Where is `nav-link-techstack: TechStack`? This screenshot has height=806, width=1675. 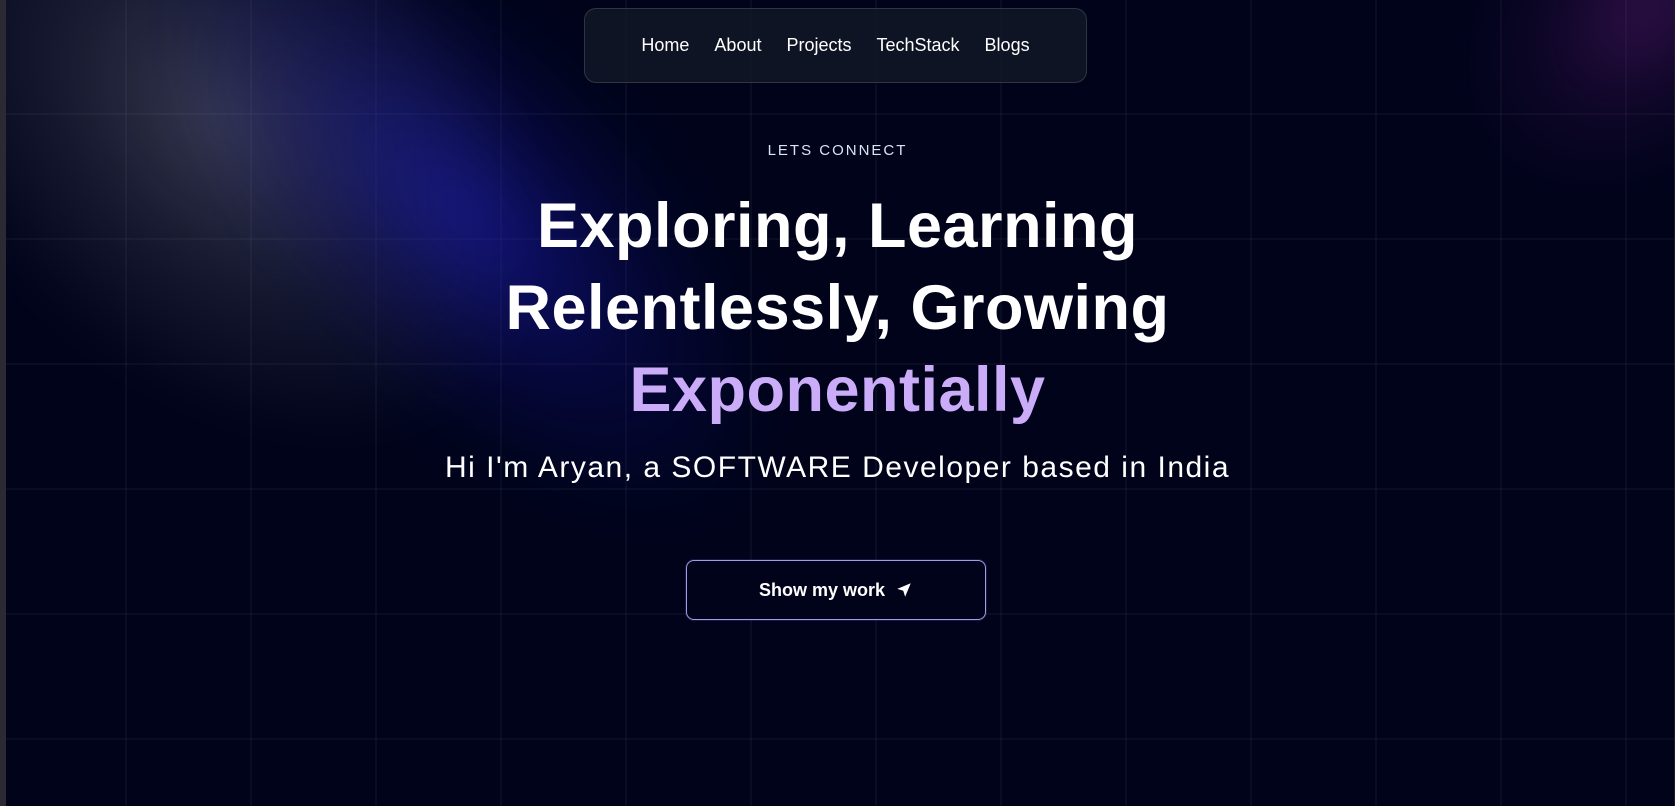
nav-link-techstack: TechStack is located at coordinates (918, 45).